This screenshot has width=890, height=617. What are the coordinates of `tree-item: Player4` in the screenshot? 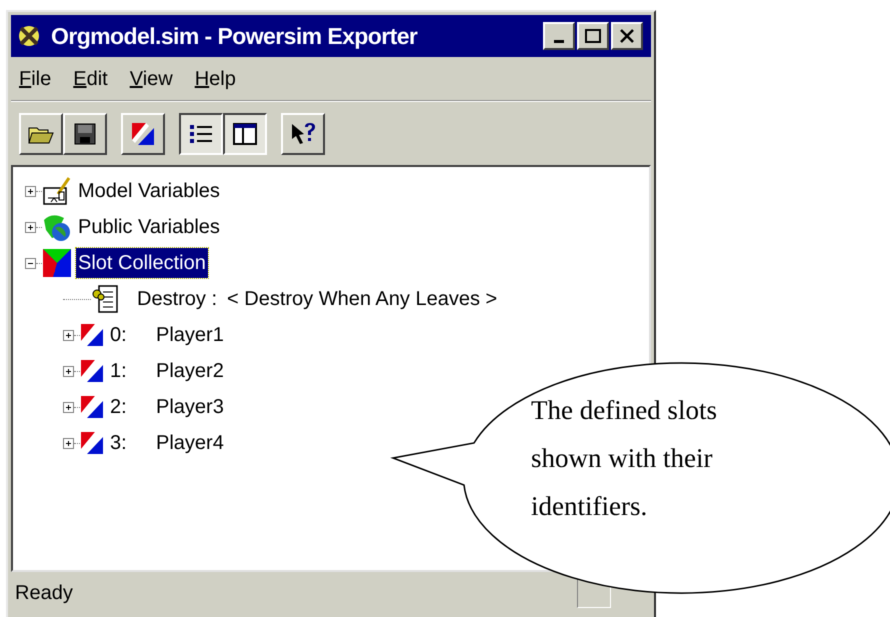 It's located at (190, 443).